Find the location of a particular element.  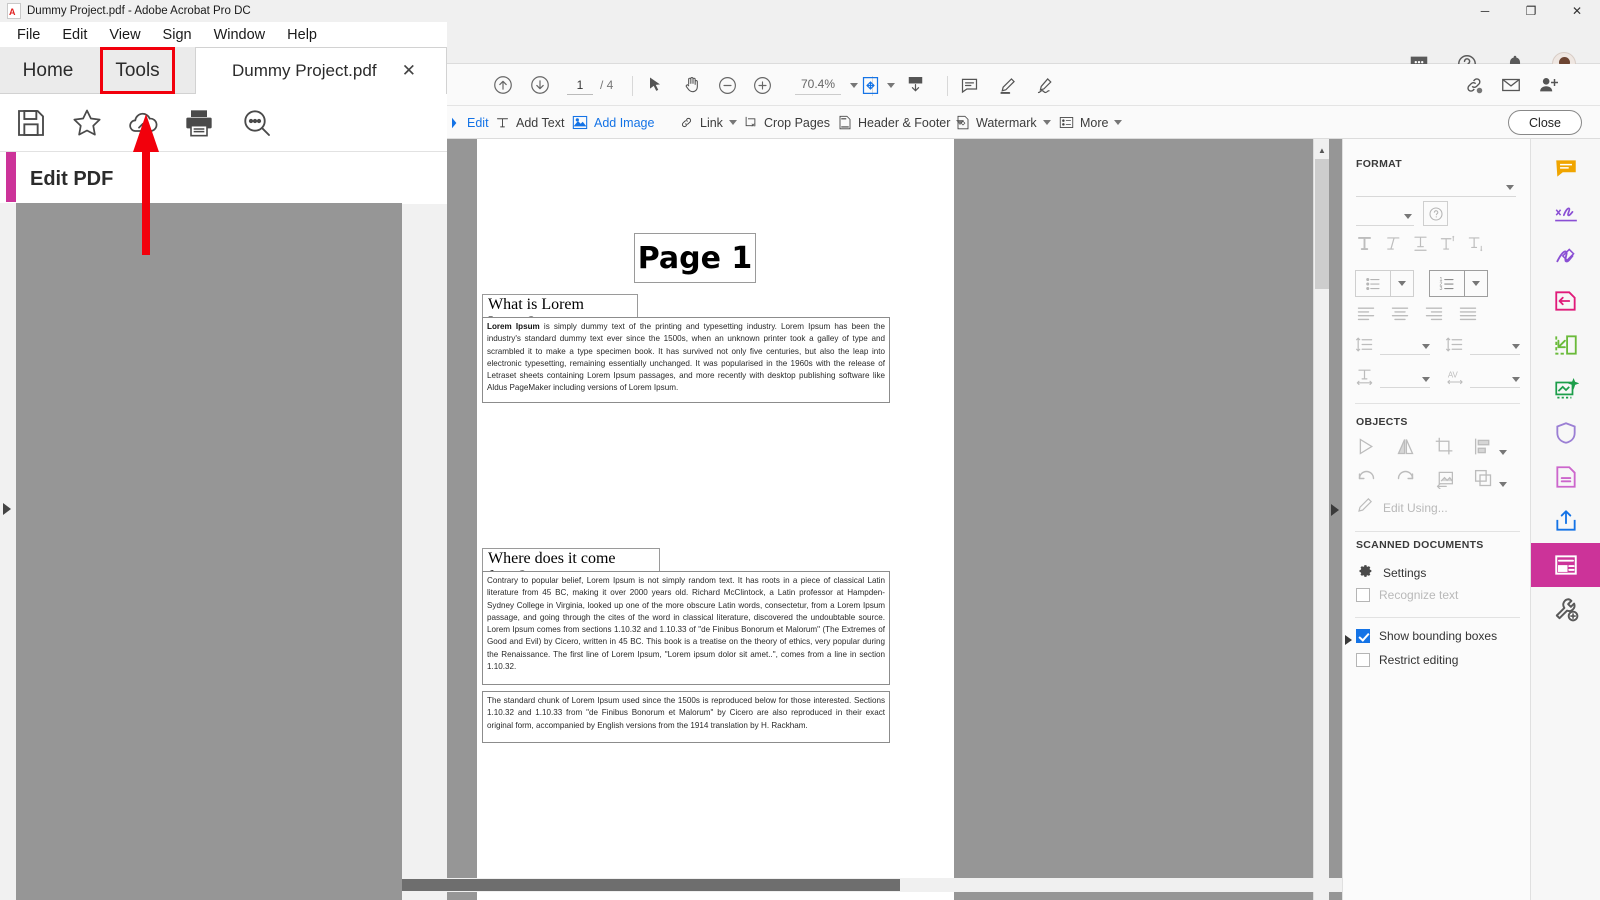

enhance-scans-tool-icon is located at coordinates (1565, 389).